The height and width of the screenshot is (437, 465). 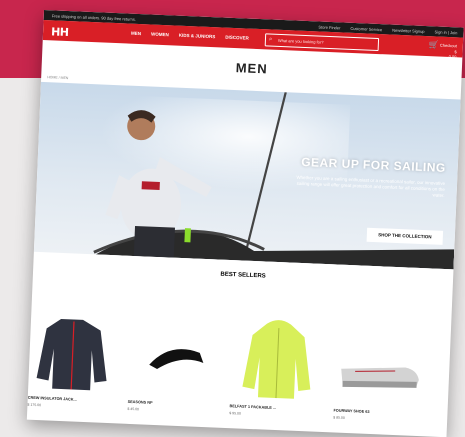 I want to click on mast-pole, so click(x=264, y=176).